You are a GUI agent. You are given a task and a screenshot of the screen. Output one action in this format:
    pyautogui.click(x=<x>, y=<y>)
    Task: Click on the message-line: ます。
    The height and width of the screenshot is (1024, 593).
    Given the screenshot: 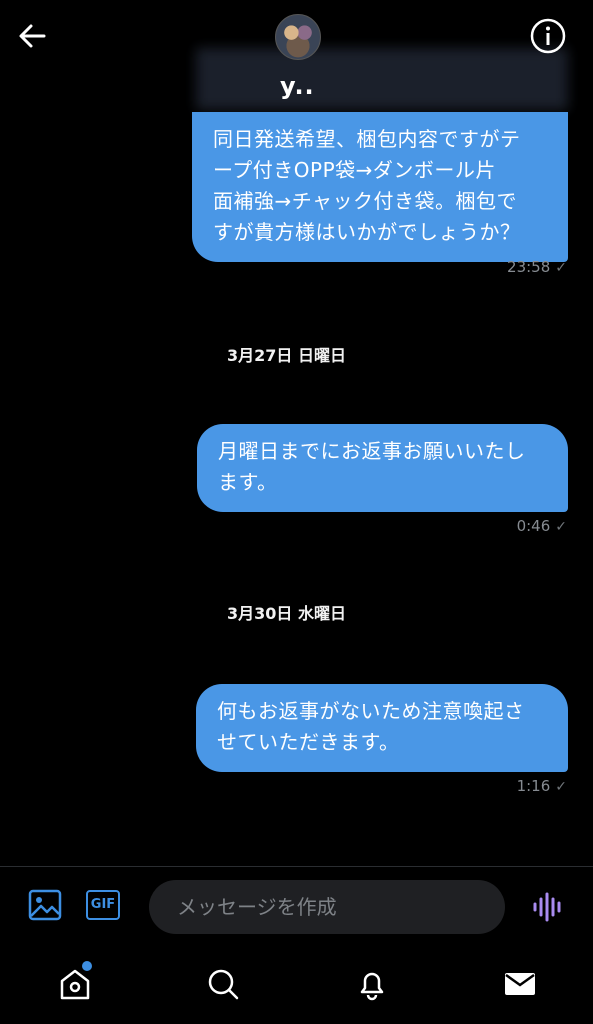 What is the action you would take?
    pyautogui.click(x=248, y=482)
    